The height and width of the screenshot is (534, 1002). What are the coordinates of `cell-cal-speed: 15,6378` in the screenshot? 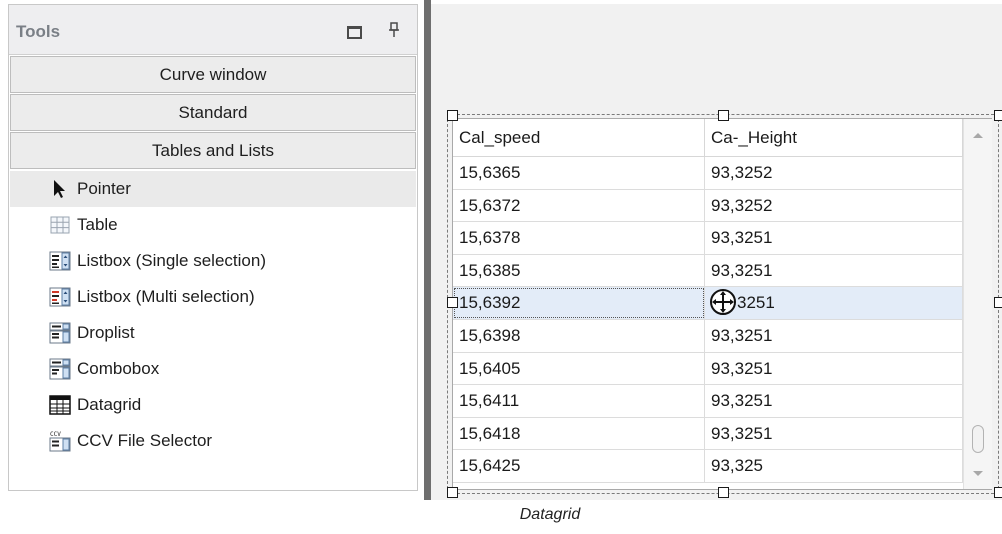 It's located at (579, 238).